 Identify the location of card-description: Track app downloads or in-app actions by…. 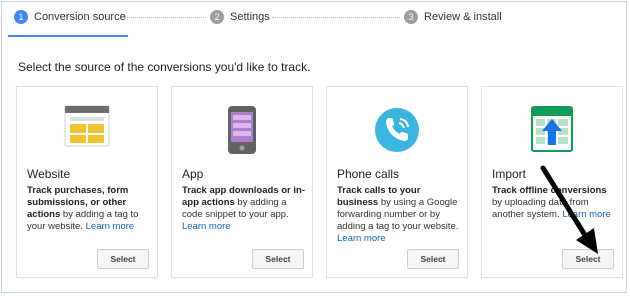
(243, 208).